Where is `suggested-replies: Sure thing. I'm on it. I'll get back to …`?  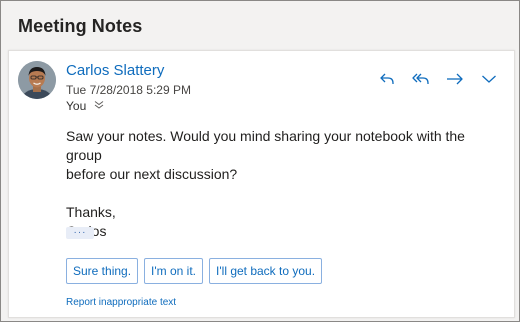 suggested-replies: Sure thing. I'm on it. I'll get back to … is located at coordinates (194, 271).